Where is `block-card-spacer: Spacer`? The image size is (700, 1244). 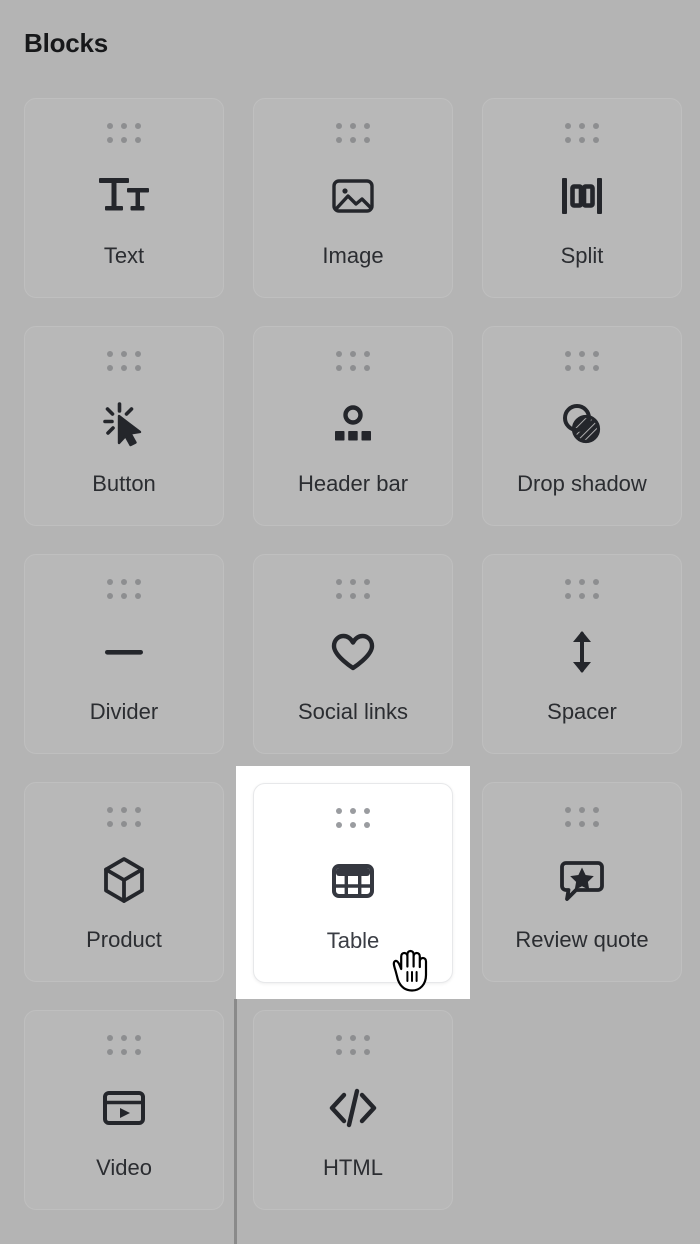
block-card-spacer: Spacer is located at coordinates (582, 654).